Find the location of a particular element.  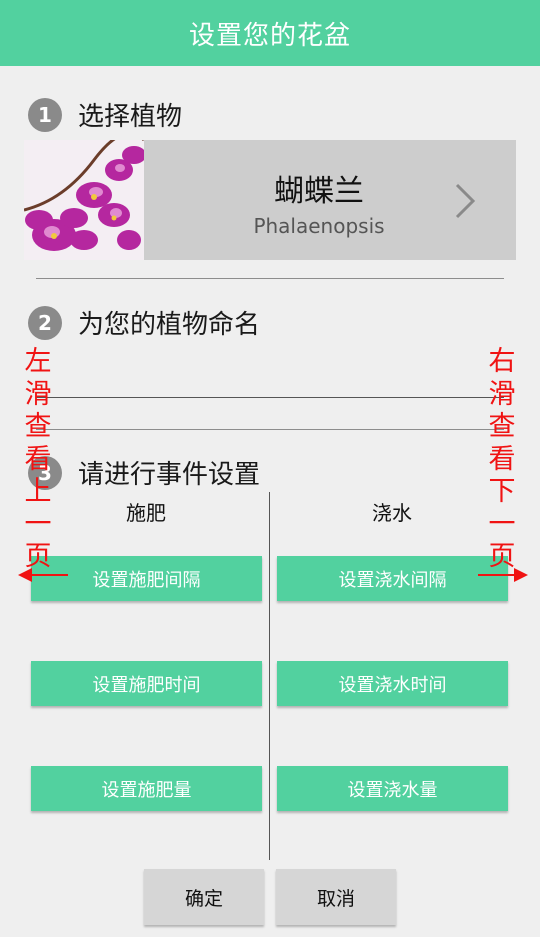

step-2-heading: 2 为您的植物命名 is located at coordinates (144, 322).